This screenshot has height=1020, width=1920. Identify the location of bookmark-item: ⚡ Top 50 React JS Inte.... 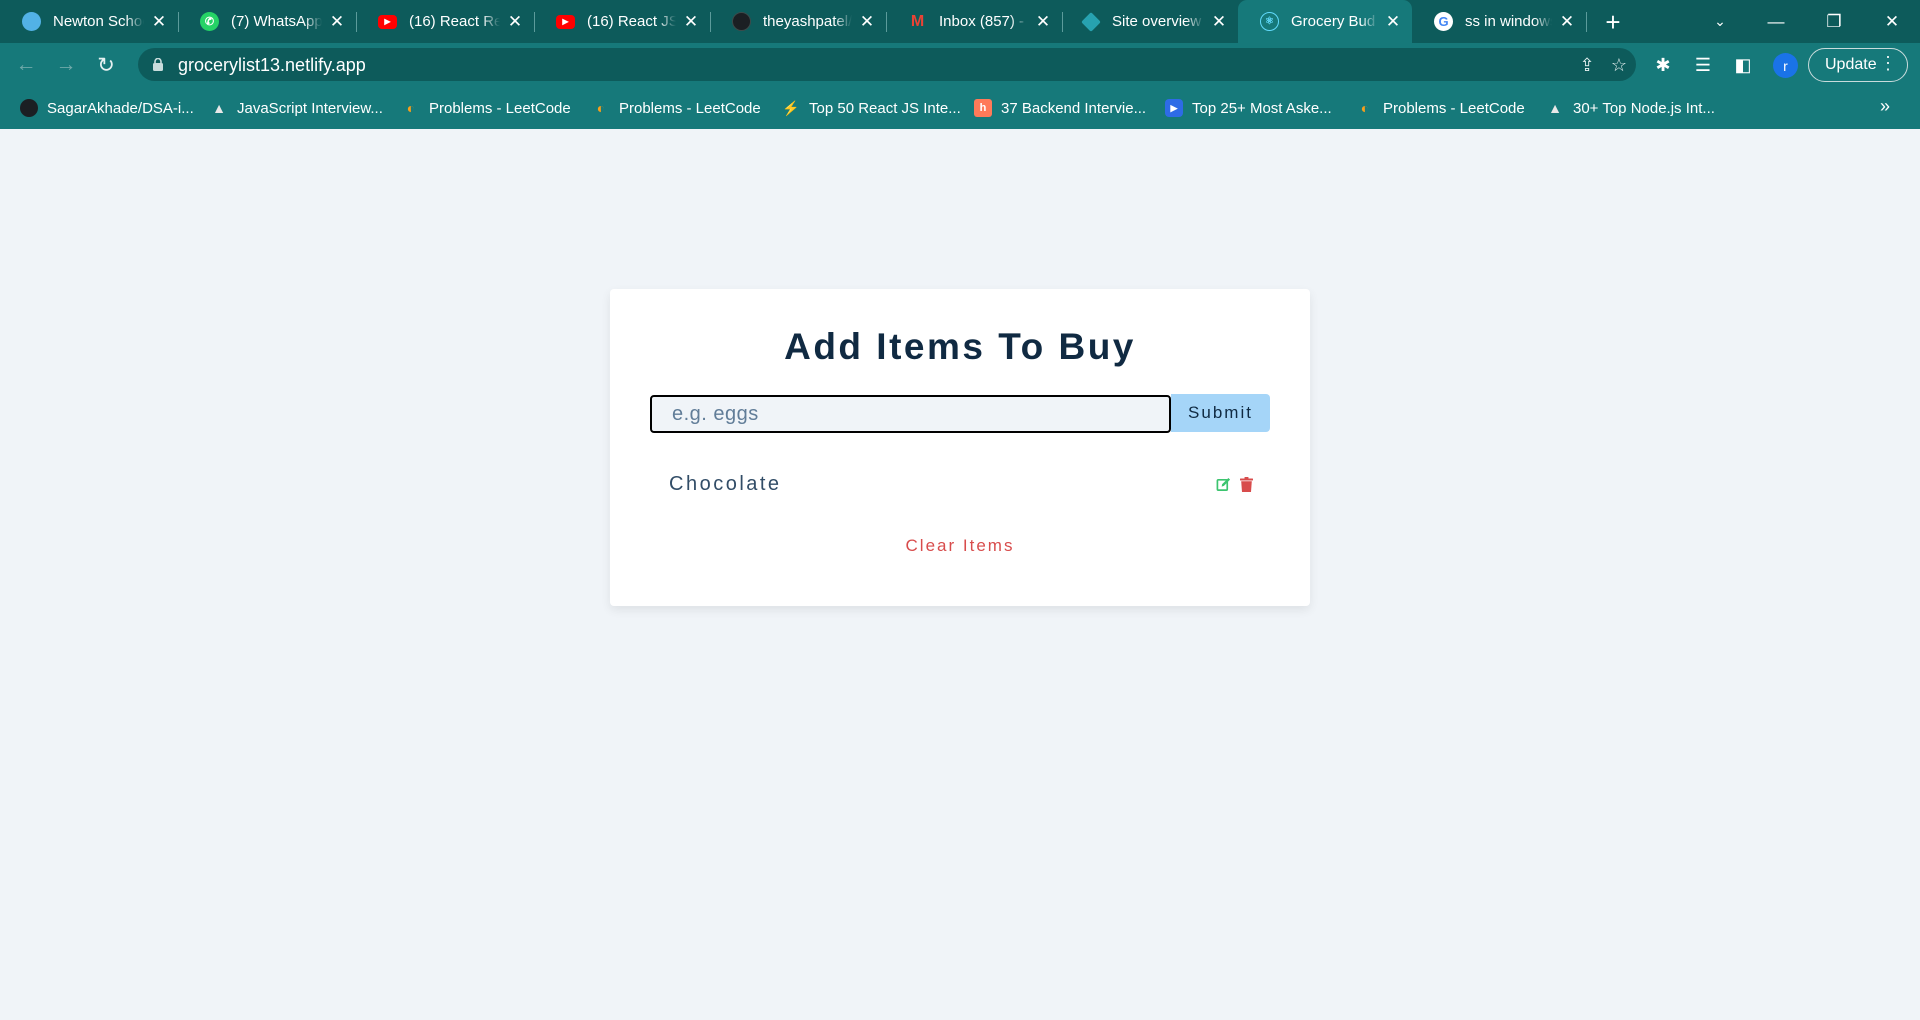
(871, 108).